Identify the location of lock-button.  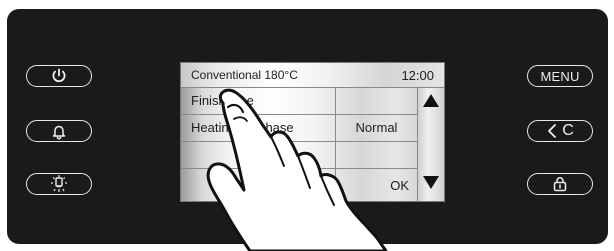
(560, 184).